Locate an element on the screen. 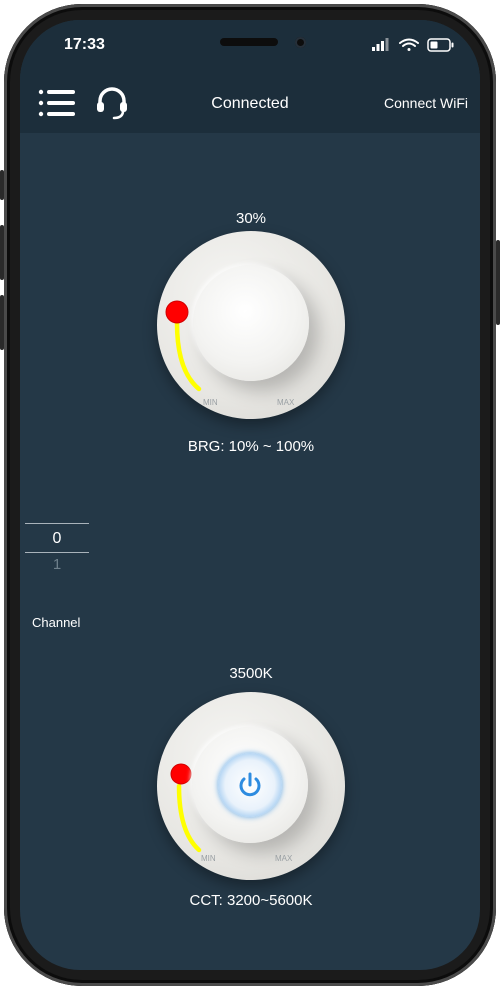 This screenshot has height=990, width=500. brightness-knob: MIN MAX is located at coordinates (251, 325).